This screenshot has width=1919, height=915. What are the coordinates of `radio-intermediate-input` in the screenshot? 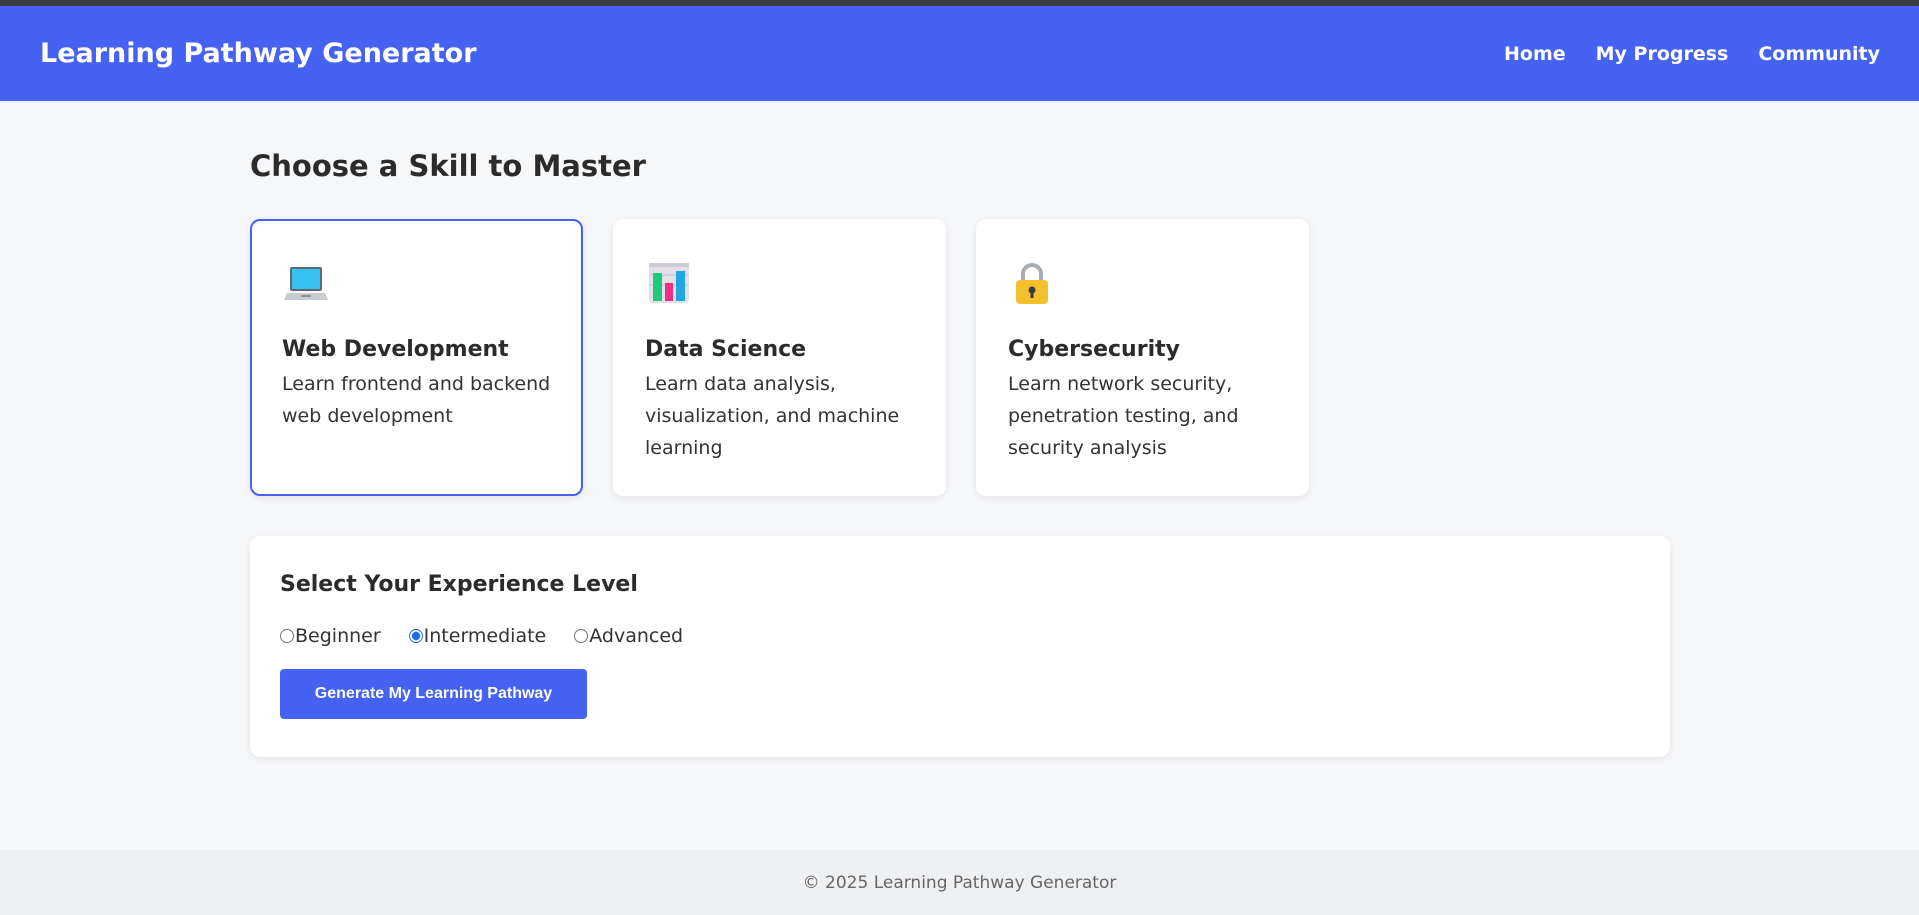 It's located at (415, 636).